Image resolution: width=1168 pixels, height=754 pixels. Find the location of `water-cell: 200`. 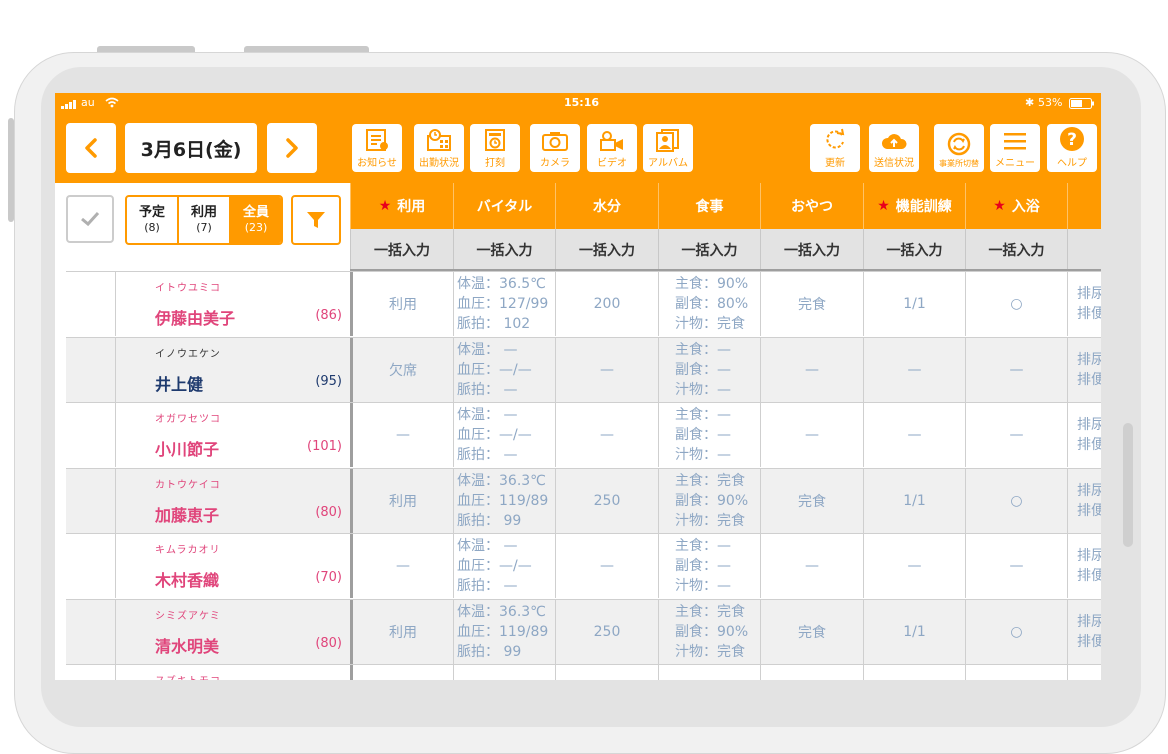

water-cell: 200 is located at coordinates (606, 304).